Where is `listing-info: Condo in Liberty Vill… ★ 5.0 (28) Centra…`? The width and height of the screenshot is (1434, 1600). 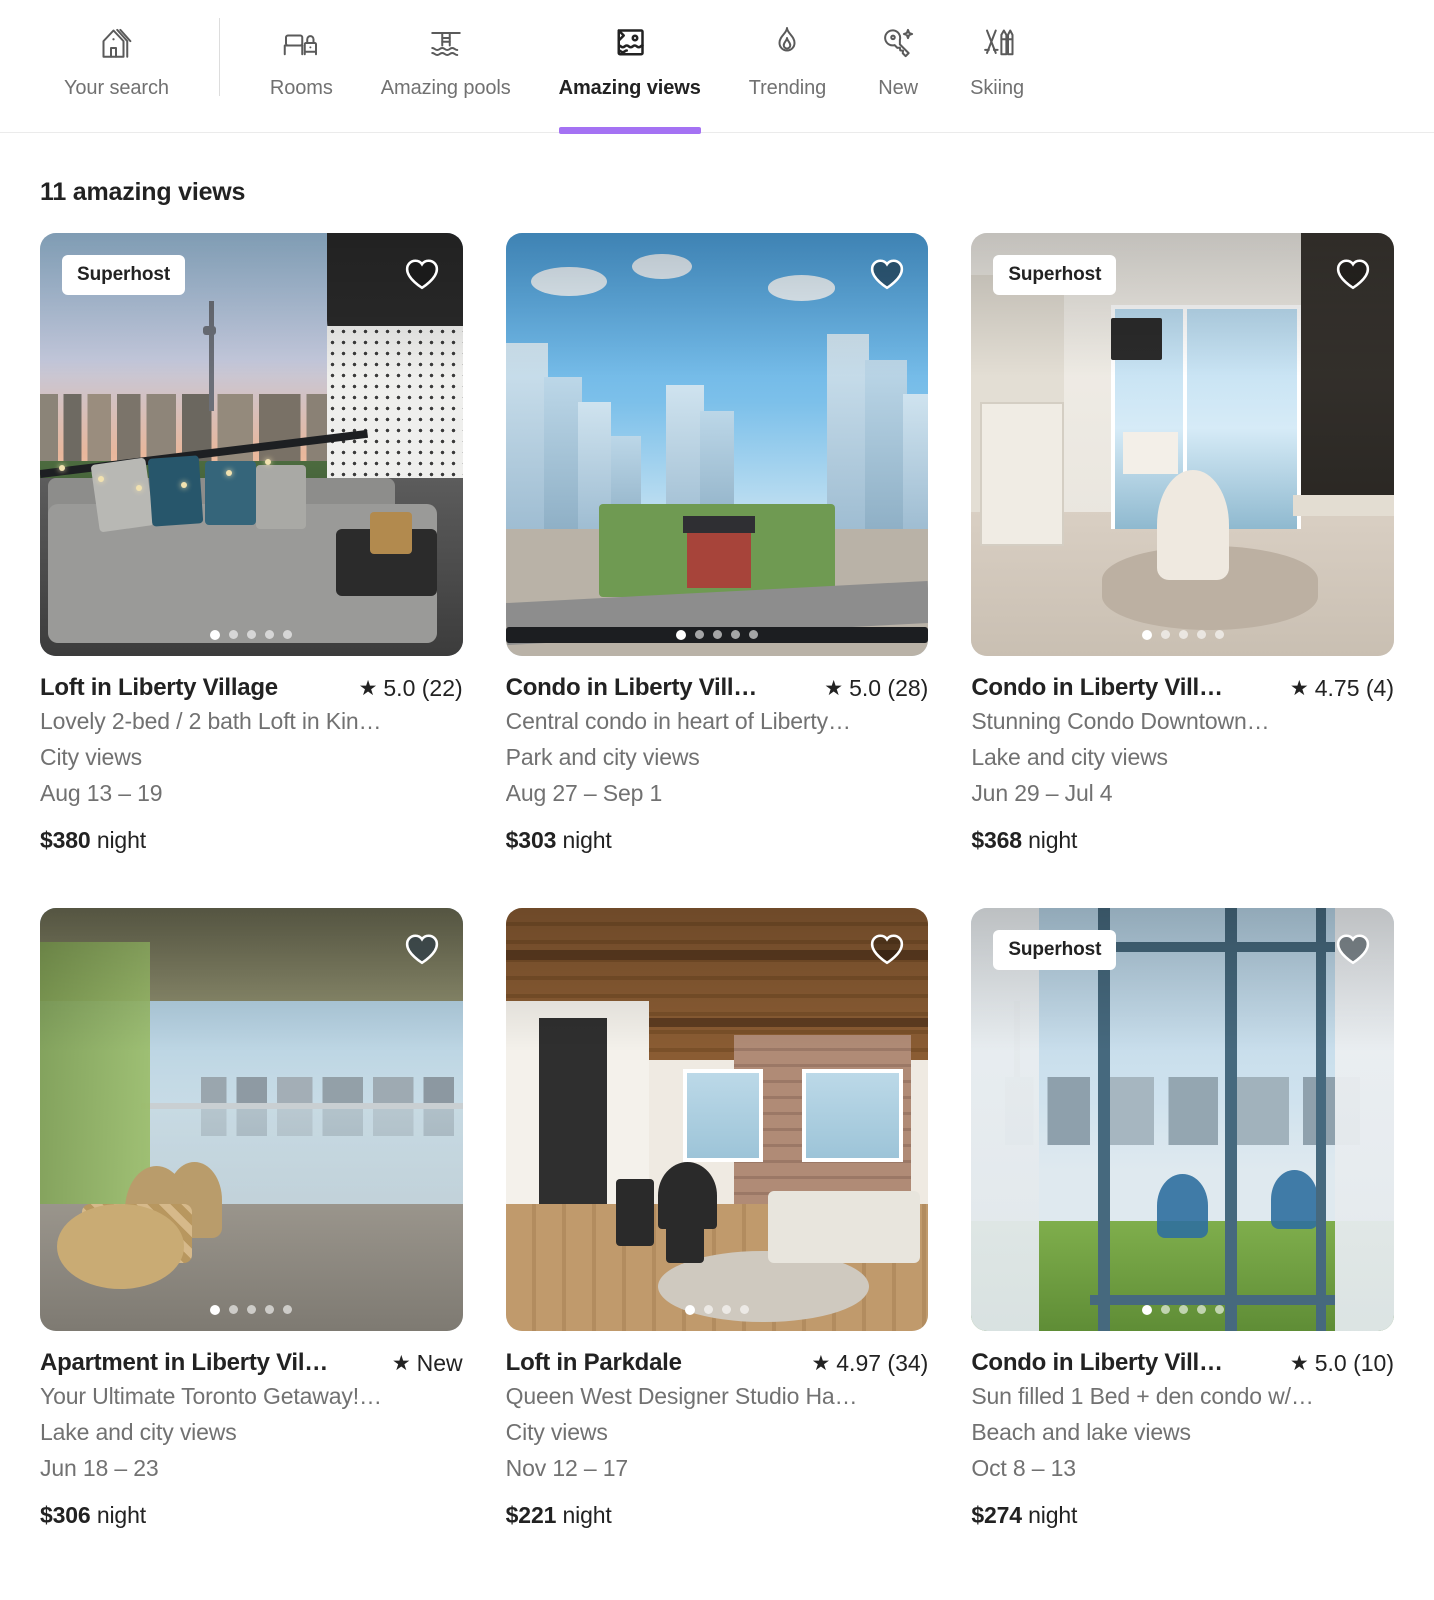
listing-info: Condo in Liberty Vill… ★ 5.0 (28) Centra… is located at coordinates (717, 757).